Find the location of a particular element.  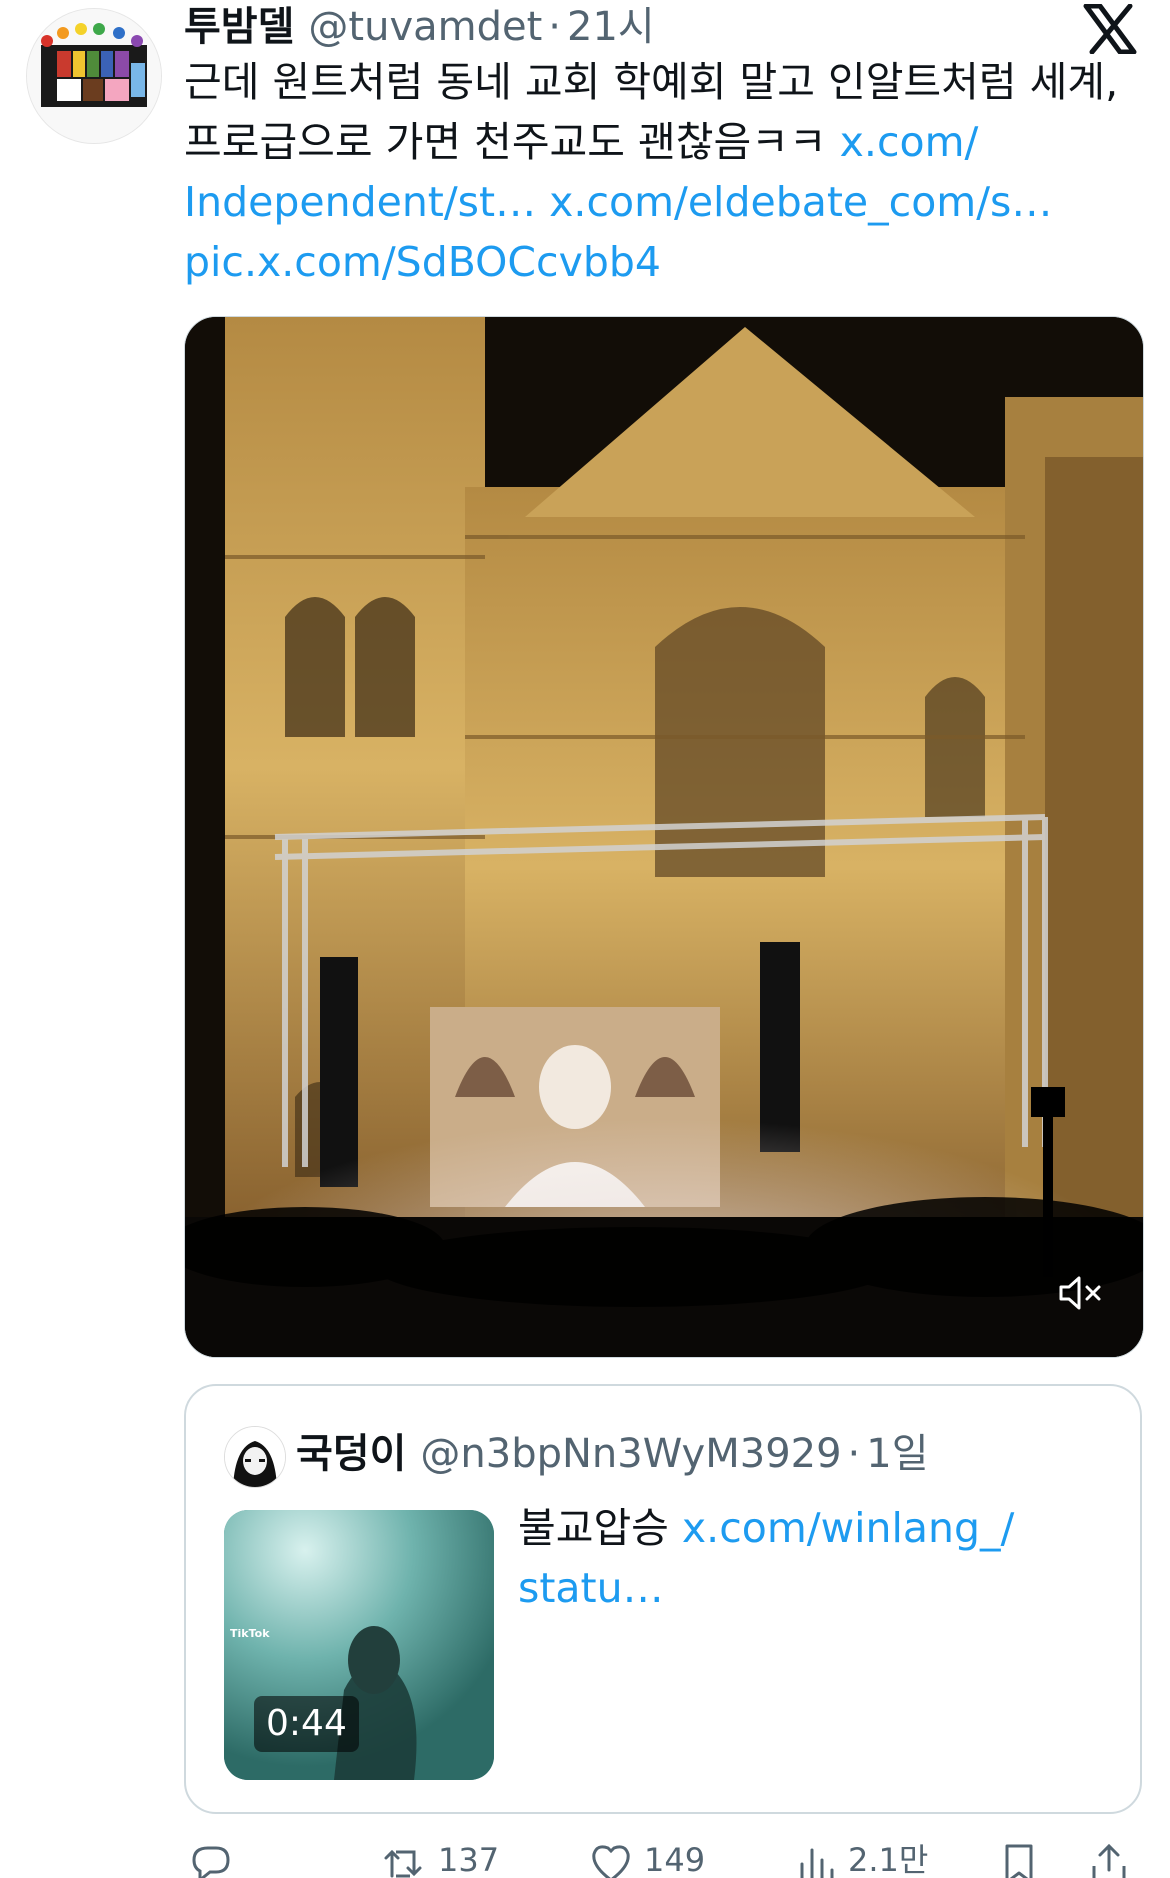

quoted-tweet-timestamp: 1일 is located at coordinates (897, 1454).